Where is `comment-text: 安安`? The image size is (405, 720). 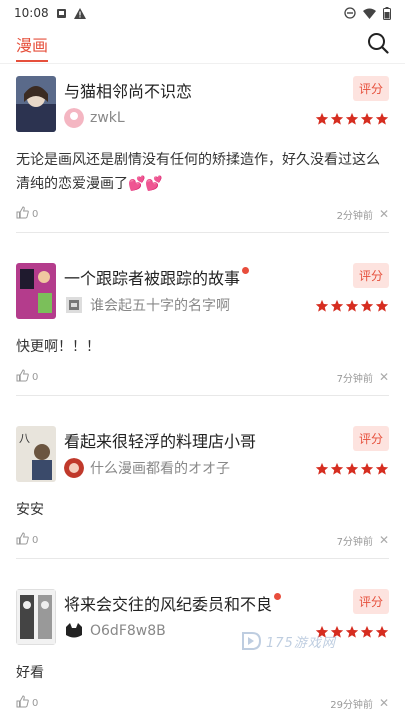
comment-text: 安安 is located at coordinates (30, 510).